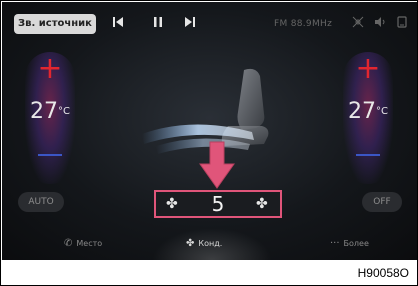  I want to click on left-temperature-zone: + 27°C, so click(50, 118).